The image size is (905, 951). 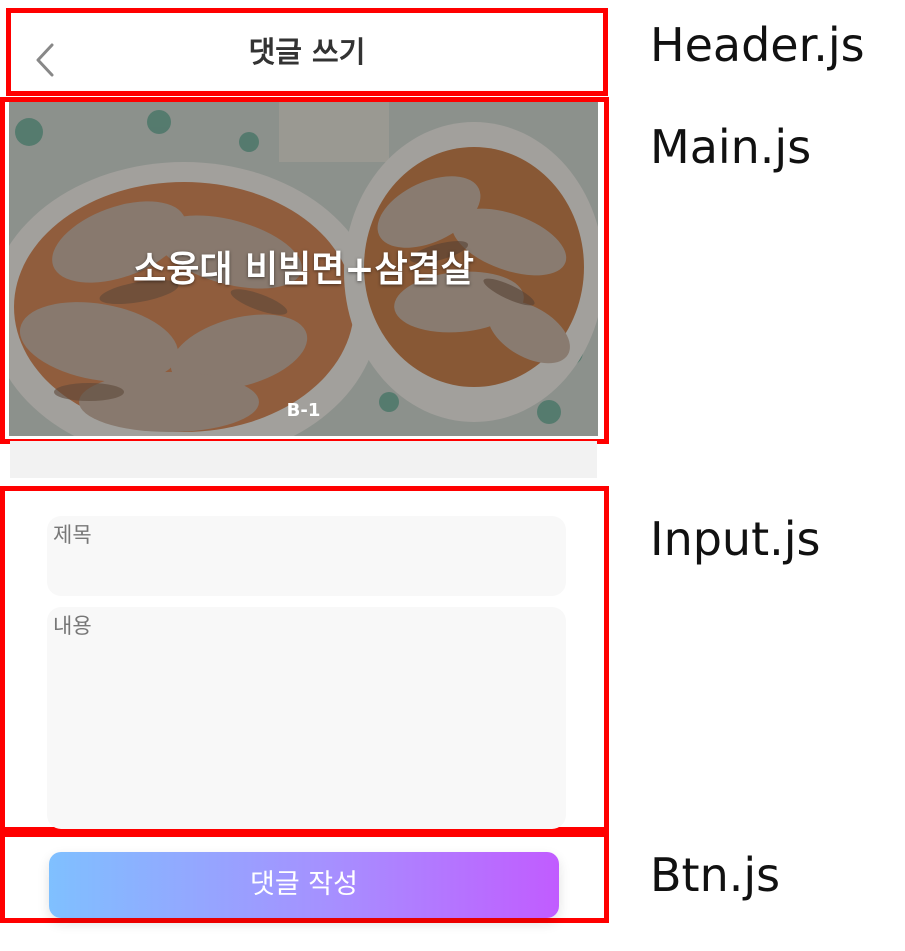 What do you see at coordinates (735, 539) in the screenshot?
I see `input-file-label: Input.js` at bounding box center [735, 539].